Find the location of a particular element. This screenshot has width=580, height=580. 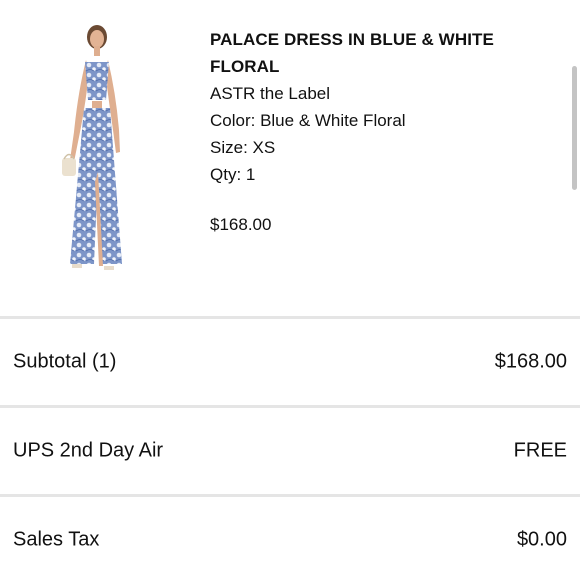

shipping-cost-value: FREE is located at coordinates (540, 450).